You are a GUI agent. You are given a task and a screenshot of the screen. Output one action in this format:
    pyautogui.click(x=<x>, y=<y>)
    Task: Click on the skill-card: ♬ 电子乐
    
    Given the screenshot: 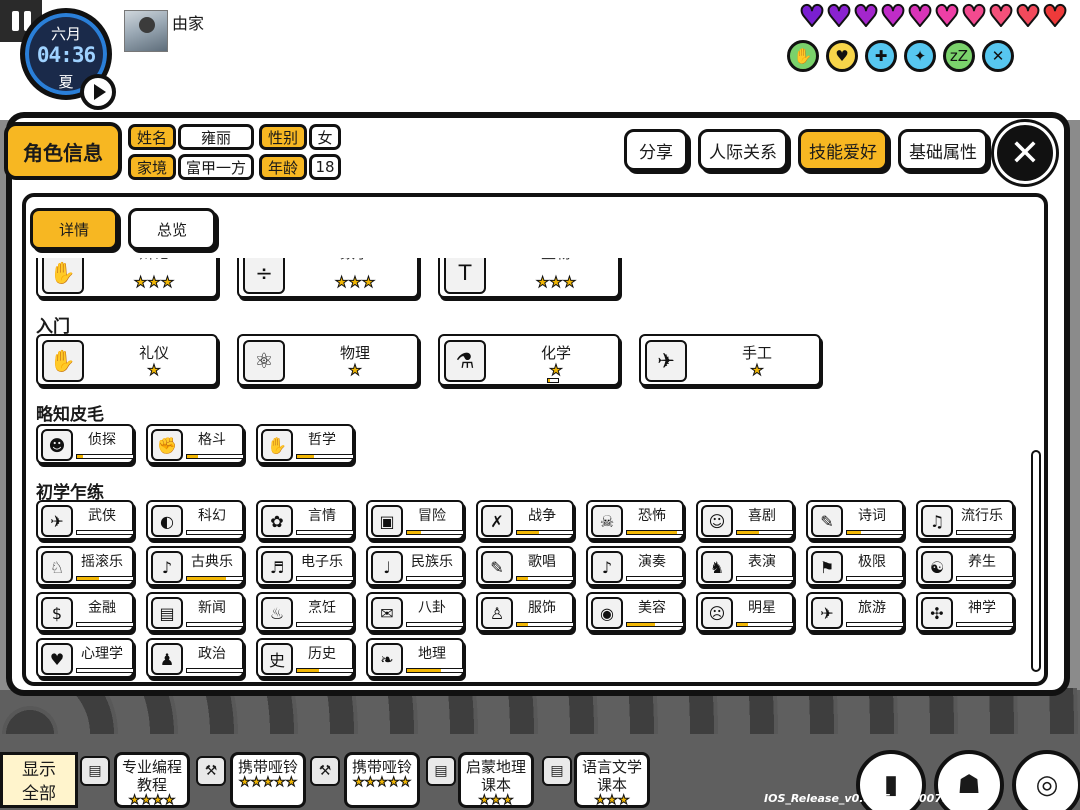 What is the action you would take?
    pyautogui.click(x=305, y=566)
    